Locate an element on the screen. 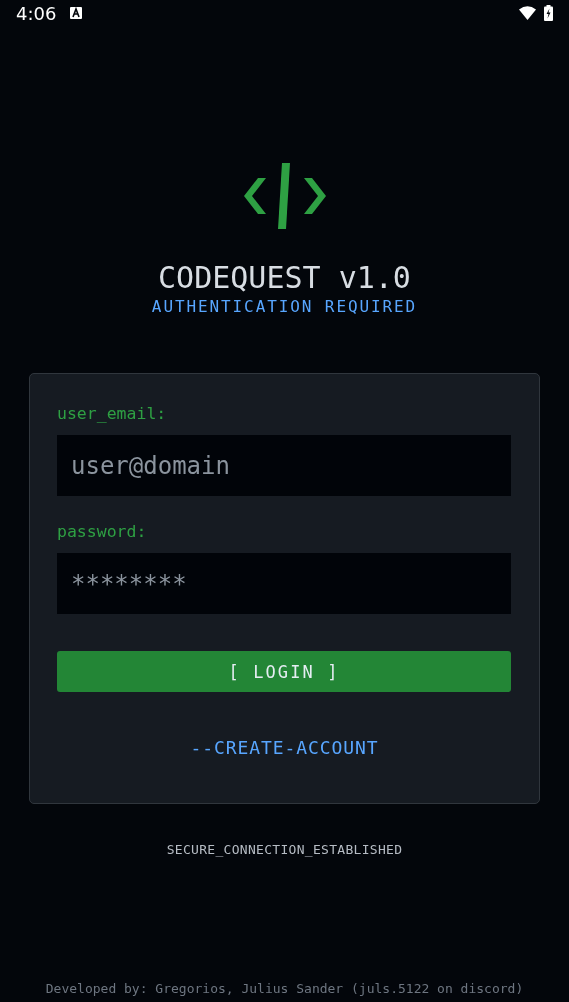  email-field: user@domain is located at coordinates (284, 465).